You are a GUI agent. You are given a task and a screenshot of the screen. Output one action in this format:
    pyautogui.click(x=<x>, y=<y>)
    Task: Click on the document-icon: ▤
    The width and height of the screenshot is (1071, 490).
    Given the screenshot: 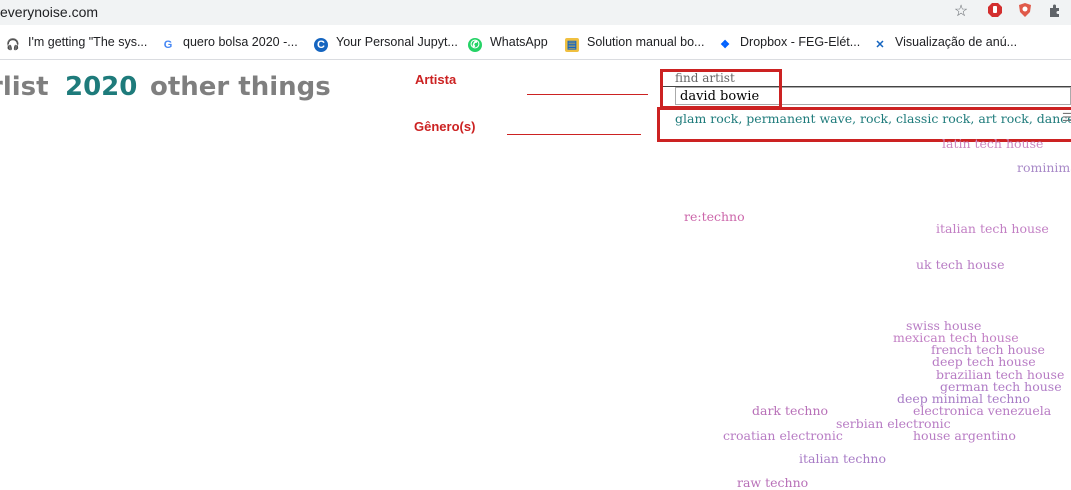 What is the action you would take?
    pyautogui.click(x=572, y=45)
    